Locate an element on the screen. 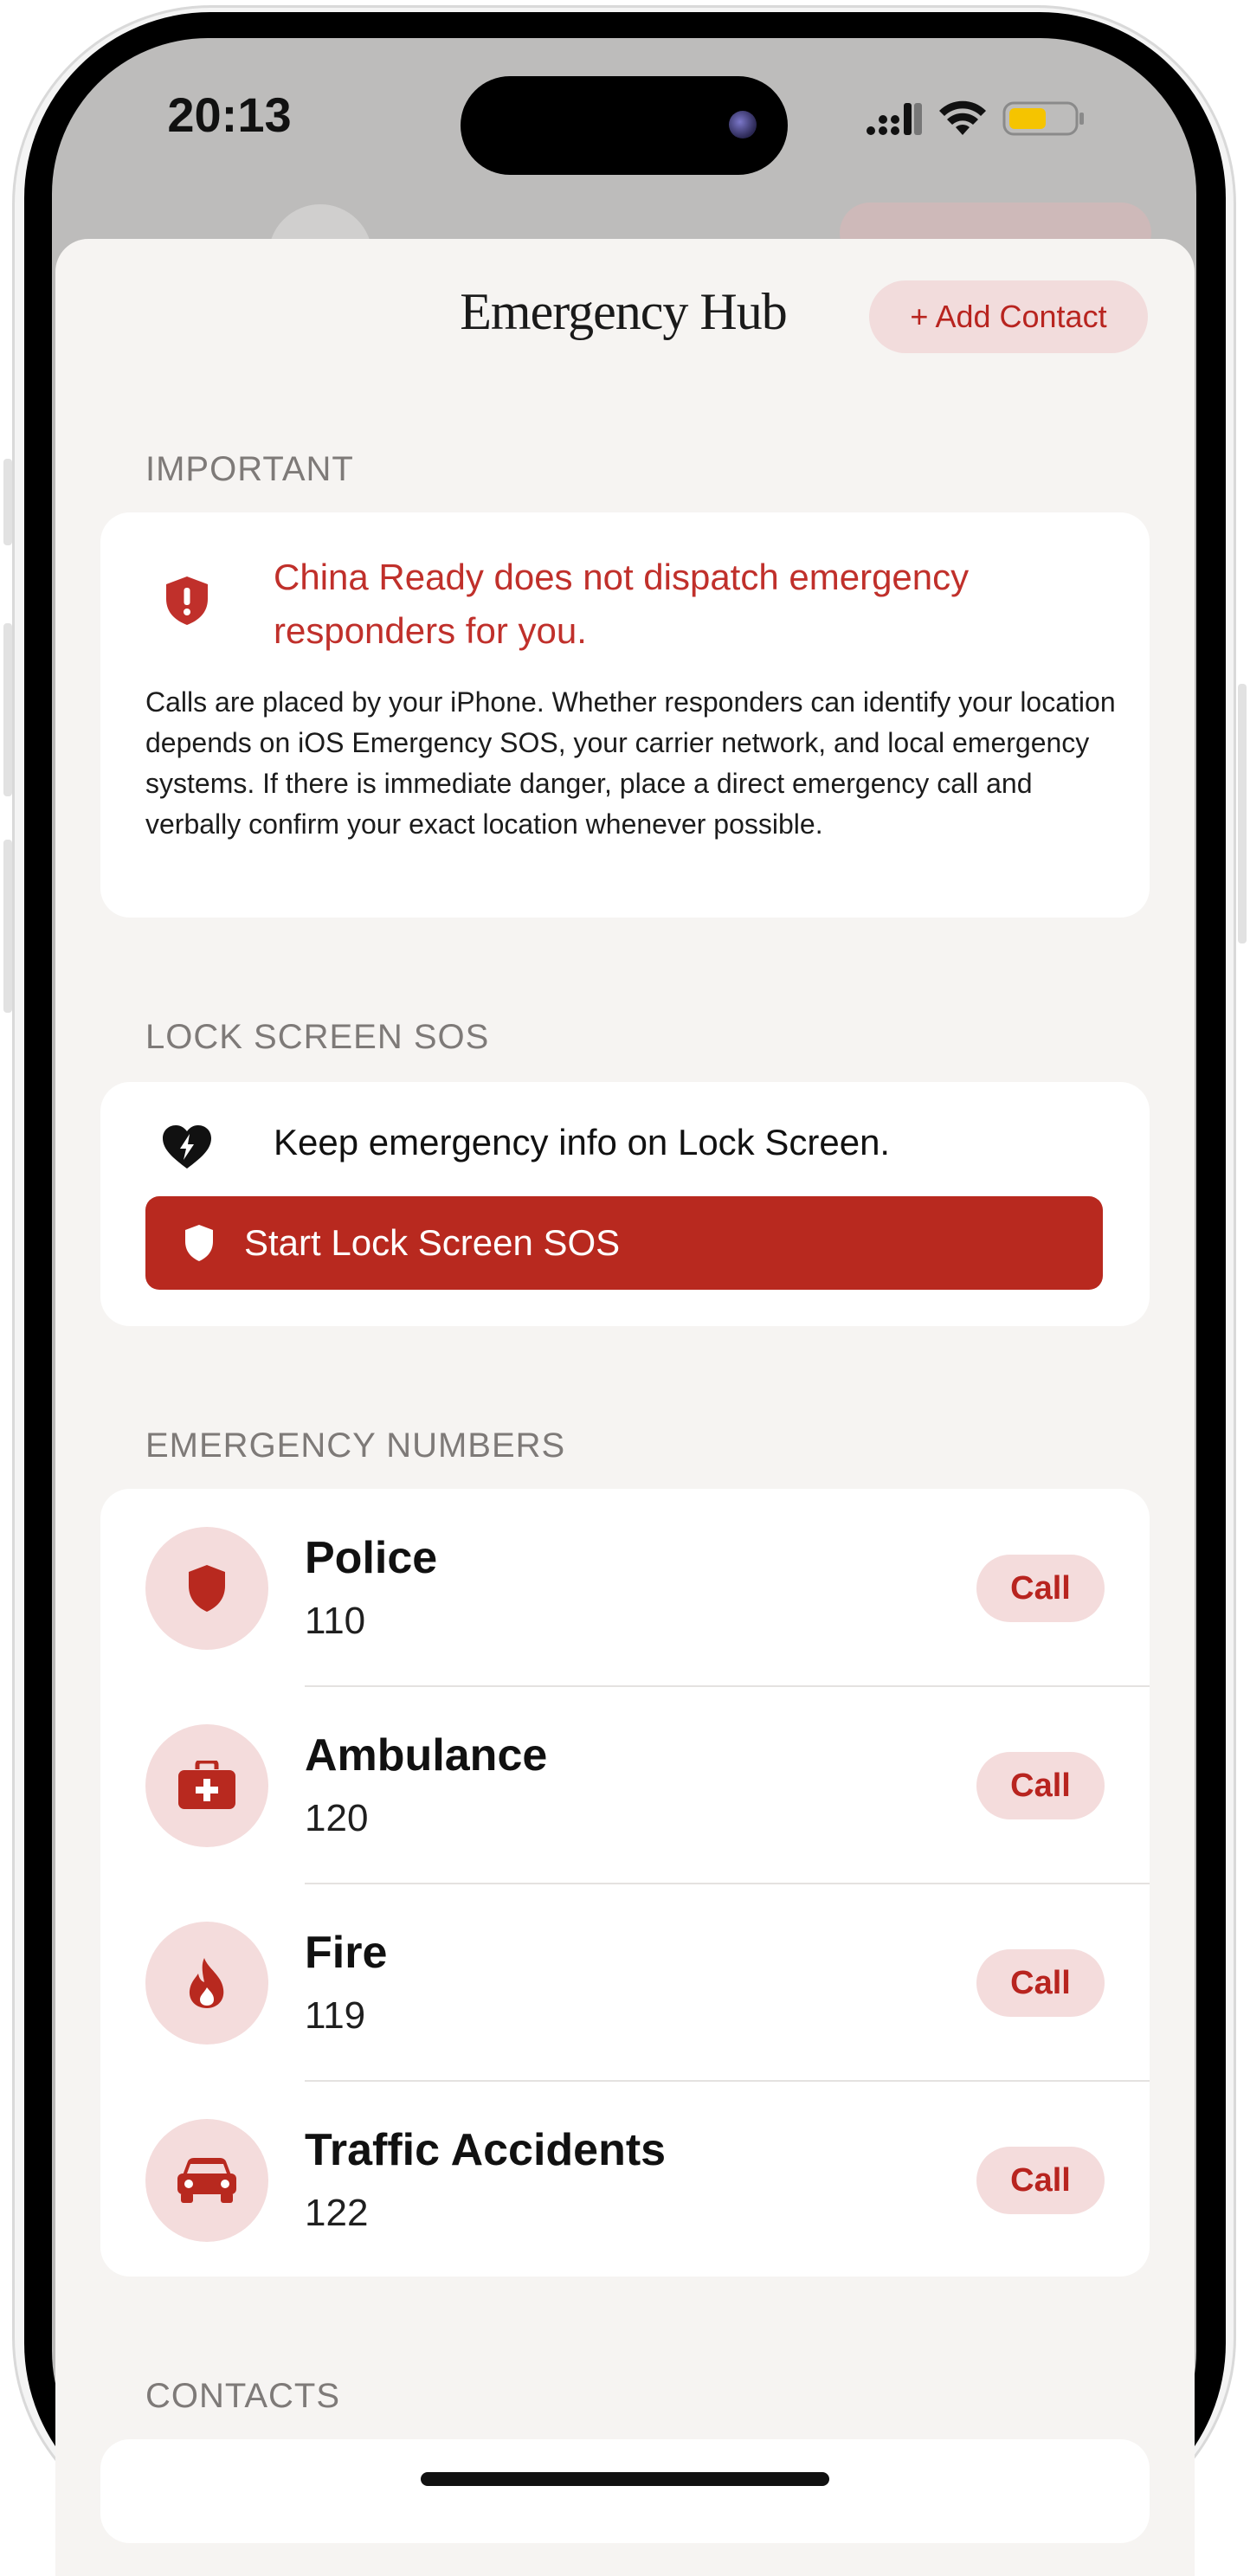  lock-screen-text: Keep emergency info on Lock Screen. is located at coordinates (582, 1142).